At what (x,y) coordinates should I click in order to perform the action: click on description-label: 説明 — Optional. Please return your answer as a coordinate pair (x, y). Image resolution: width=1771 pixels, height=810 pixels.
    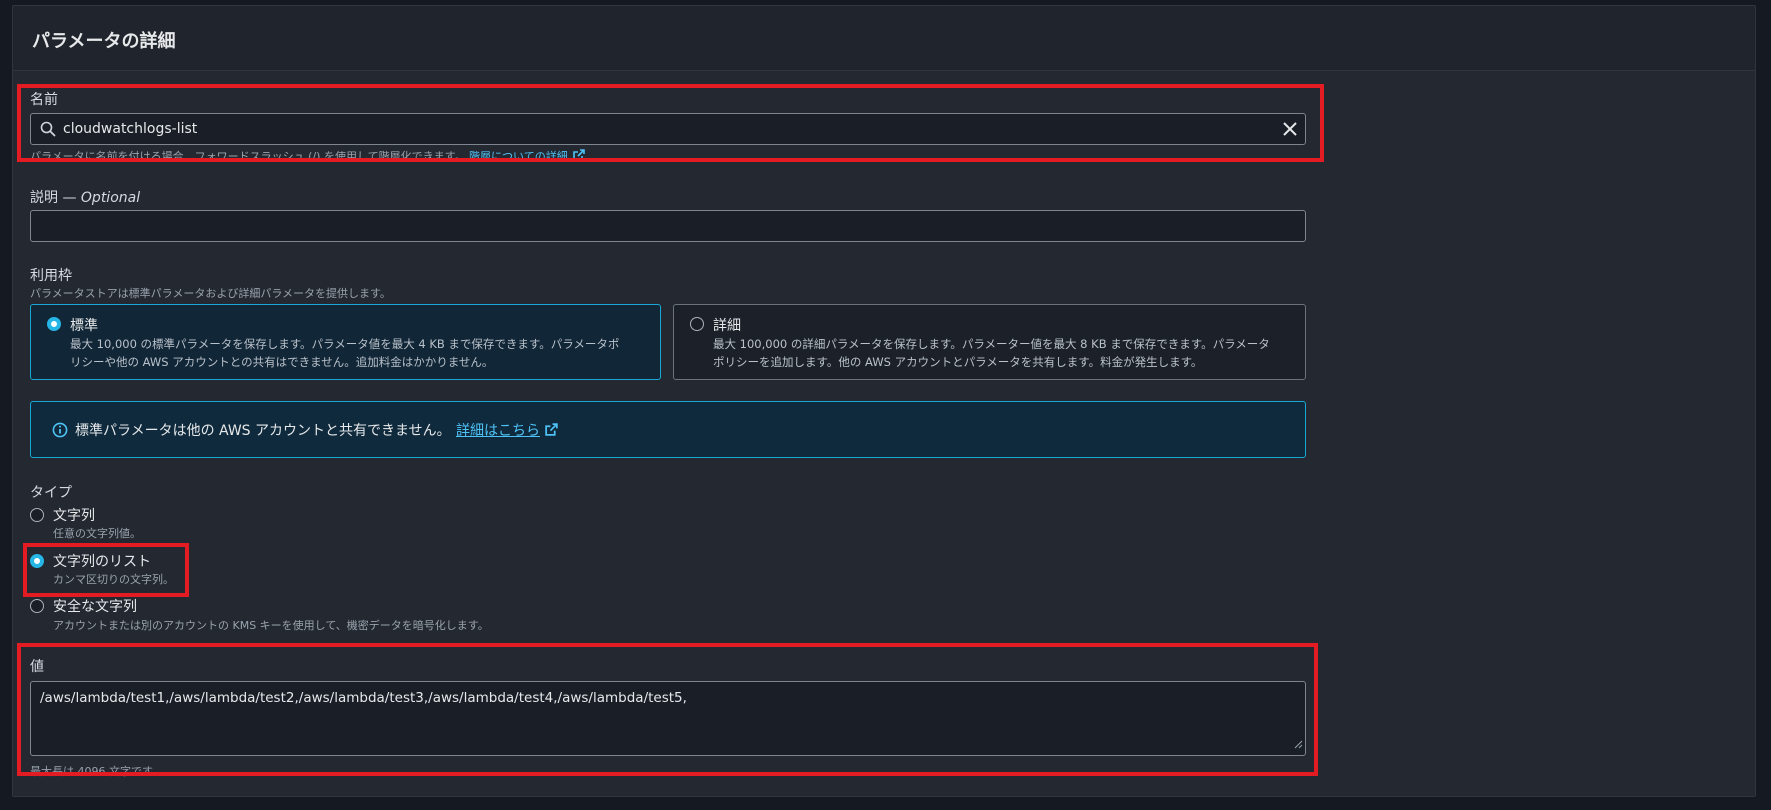
    Looking at the image, I should click on (85, 197).